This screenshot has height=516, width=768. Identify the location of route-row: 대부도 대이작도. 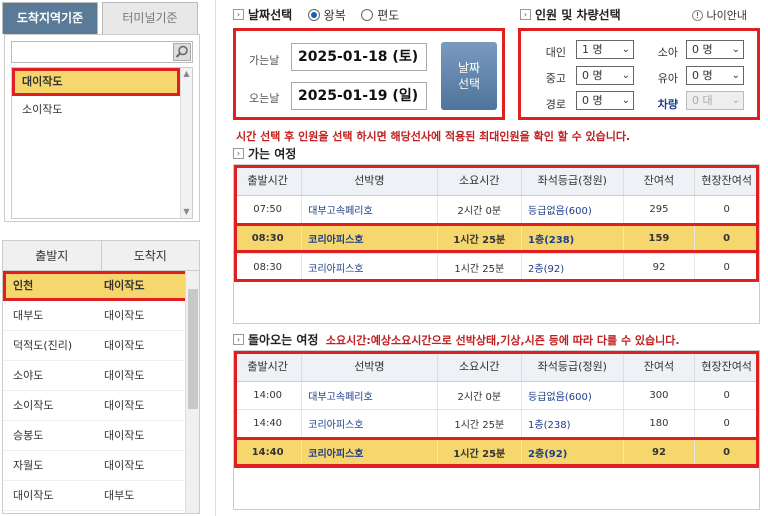
(101, 316).